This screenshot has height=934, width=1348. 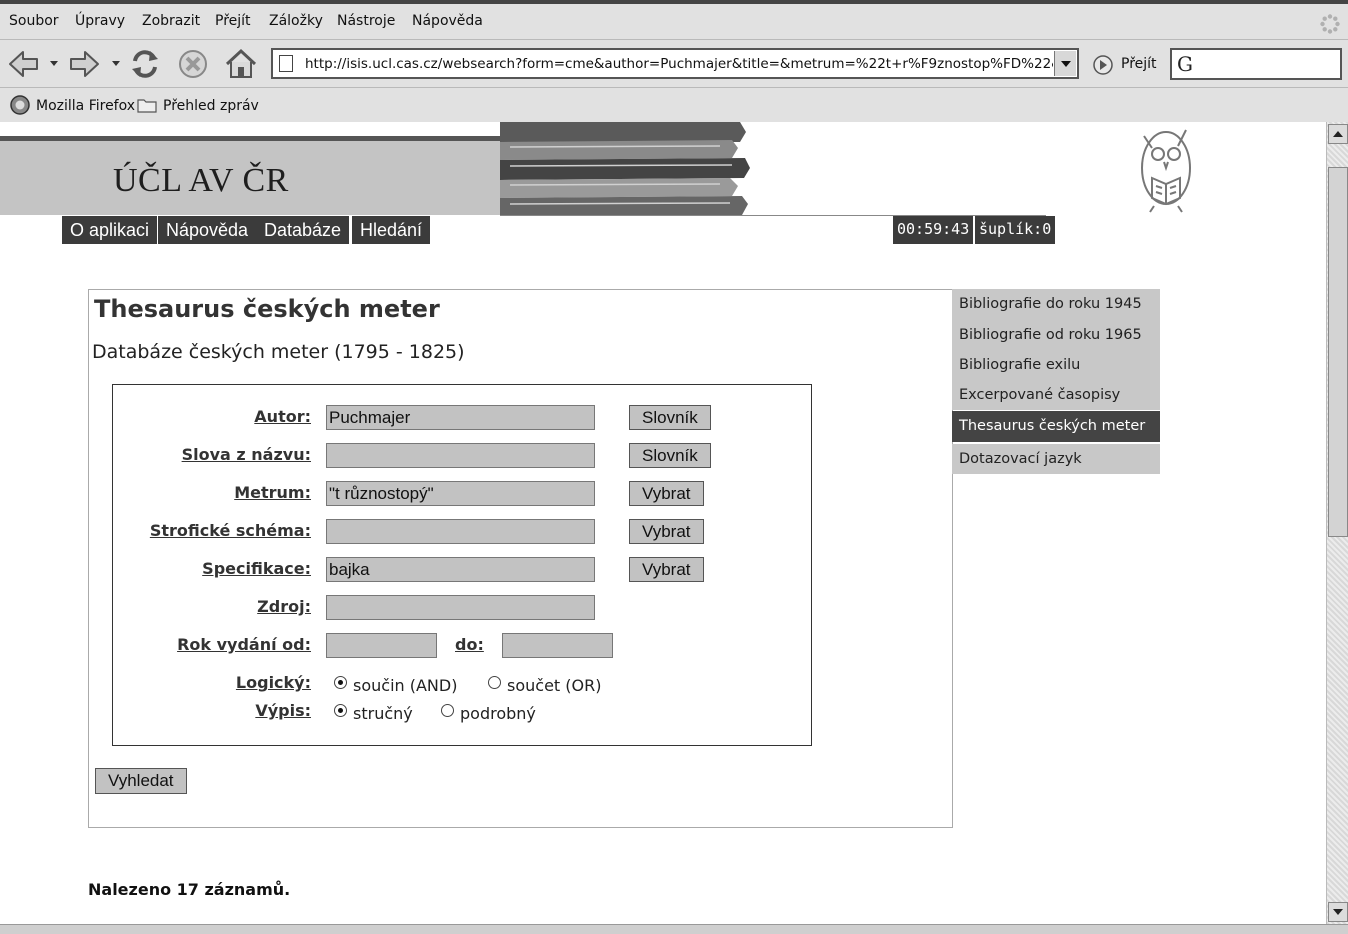 What do you see at coordinates (392, 230) in the screenshot?
I see `tab-search: Hledání` at bounding box center [392, 230].